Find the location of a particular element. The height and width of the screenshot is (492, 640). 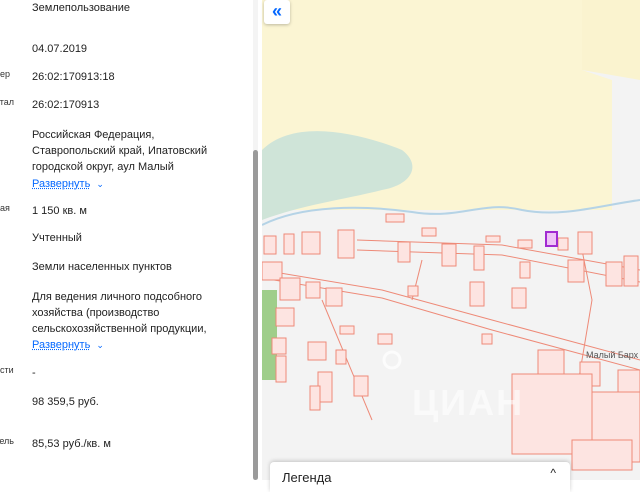

field-value: Землепользование is located at coordinates (81, 8).